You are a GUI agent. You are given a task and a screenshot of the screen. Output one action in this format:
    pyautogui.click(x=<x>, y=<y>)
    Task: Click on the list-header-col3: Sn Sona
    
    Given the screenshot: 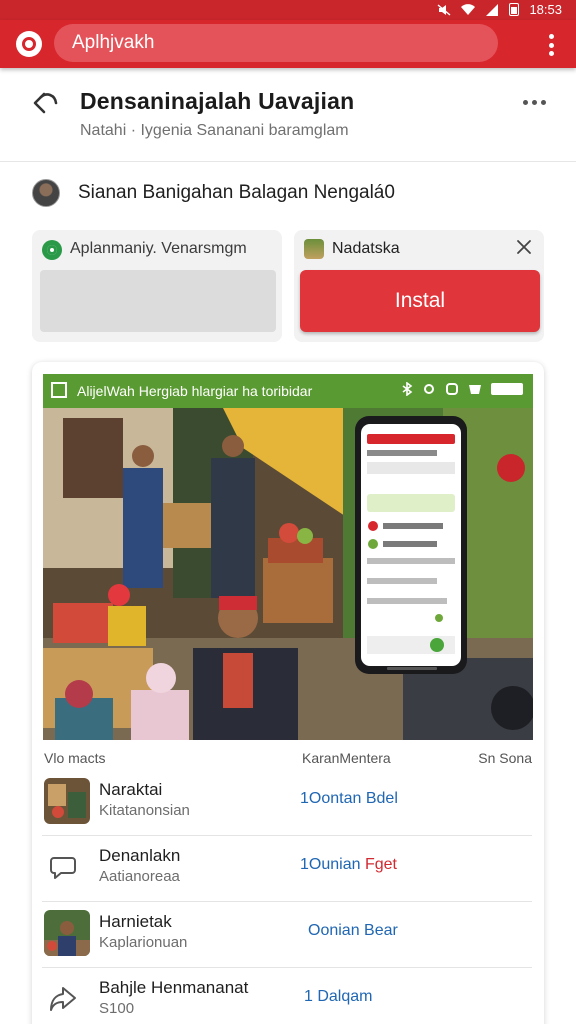 What is the action you would take?
    pyautogui.click(x=505, y=758)
    